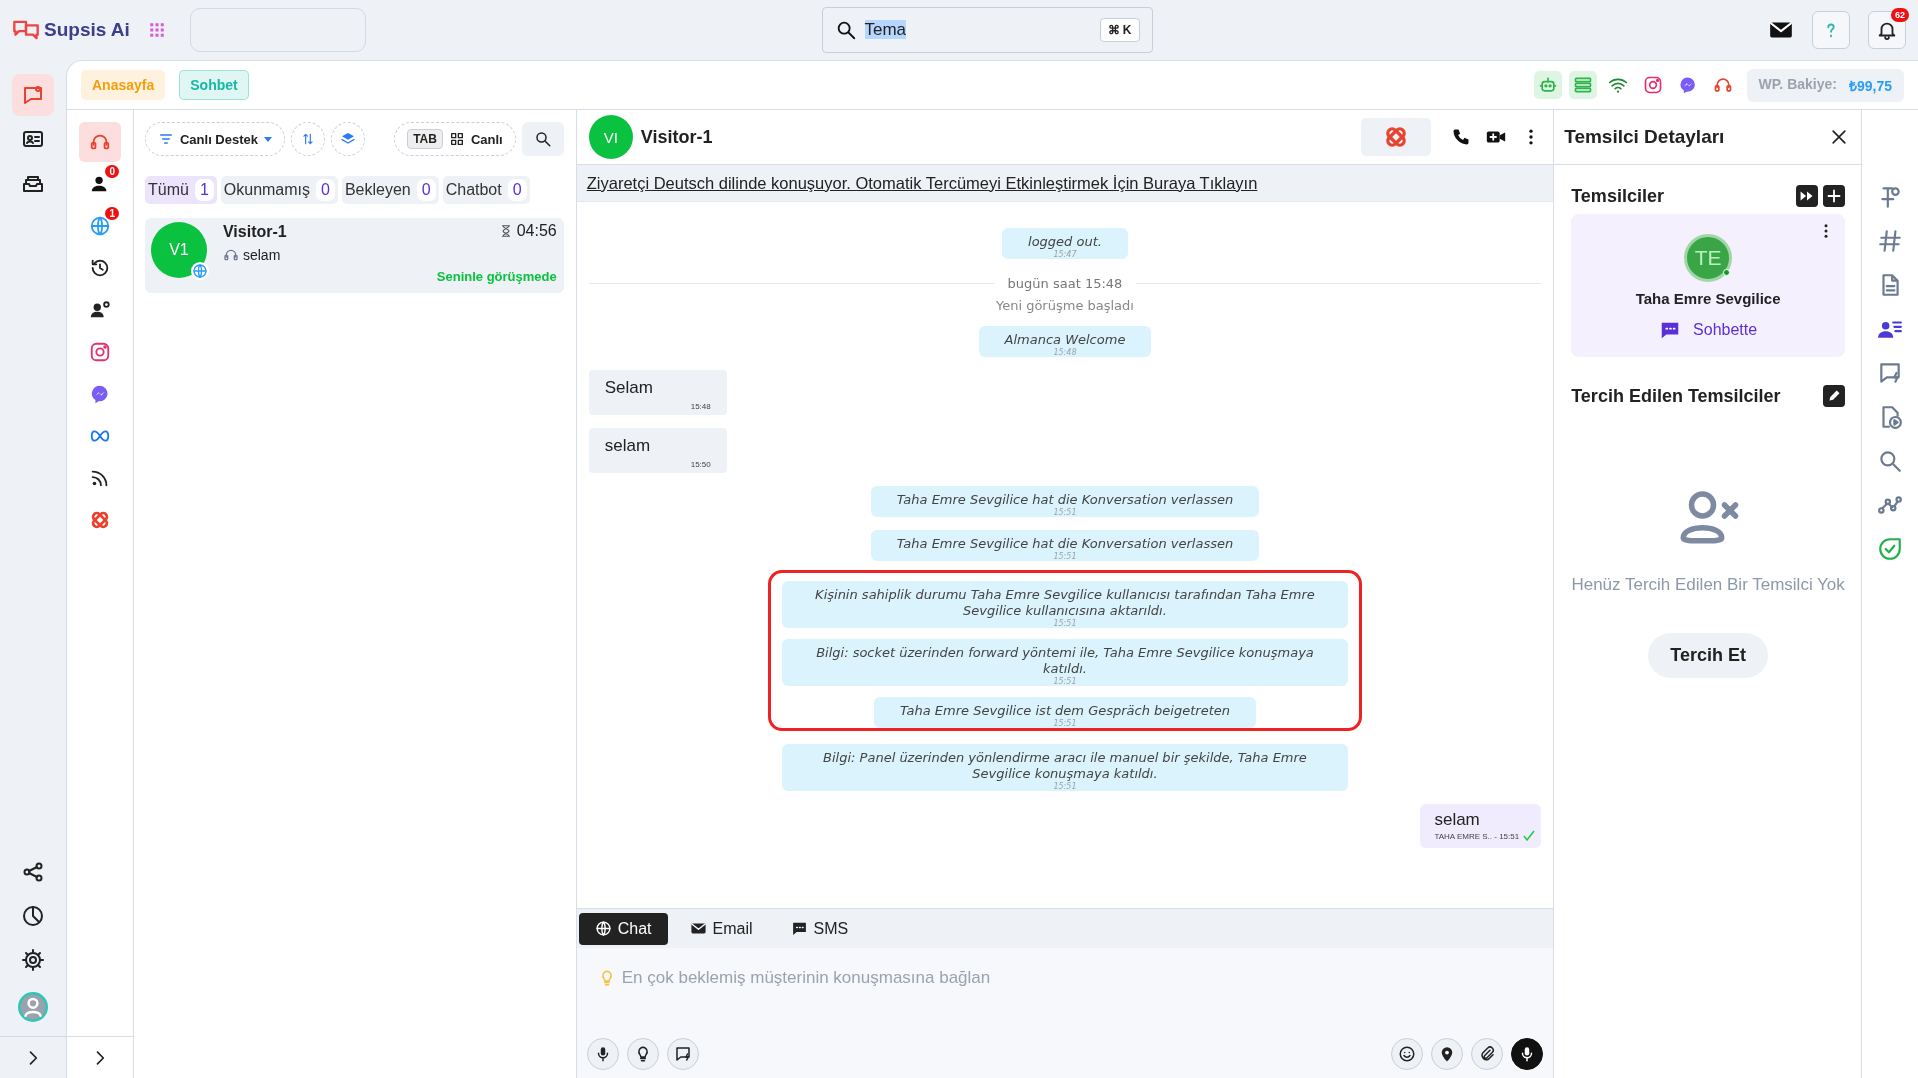 Image resolution: width=1918 pixels, height=1078 pixels. I want to click on search-field: Tema ⌘ K, so click(987, 30).